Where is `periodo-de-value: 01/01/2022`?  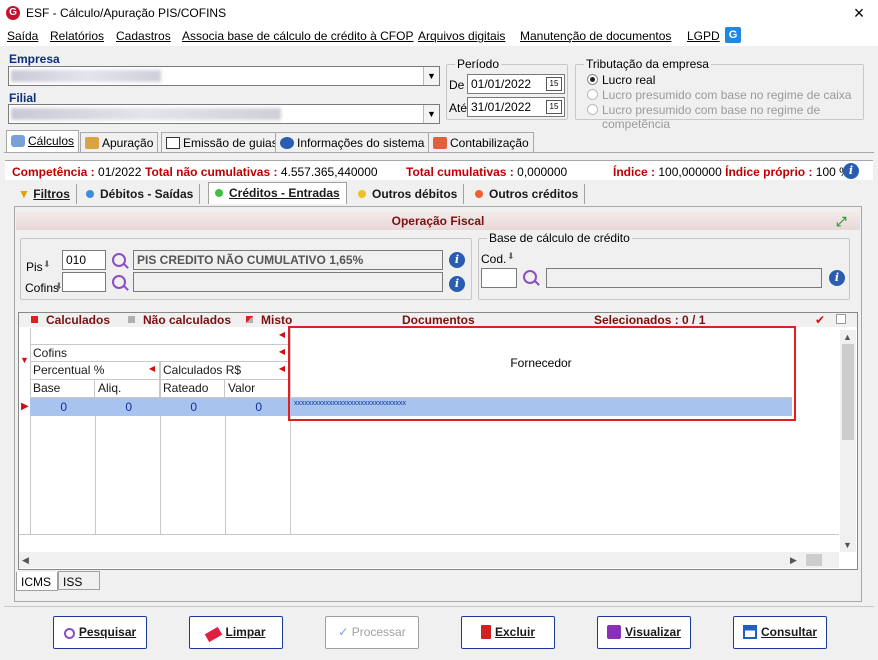 periodo-de-value: 01/01/2022 is located at coordinates (501, 84).